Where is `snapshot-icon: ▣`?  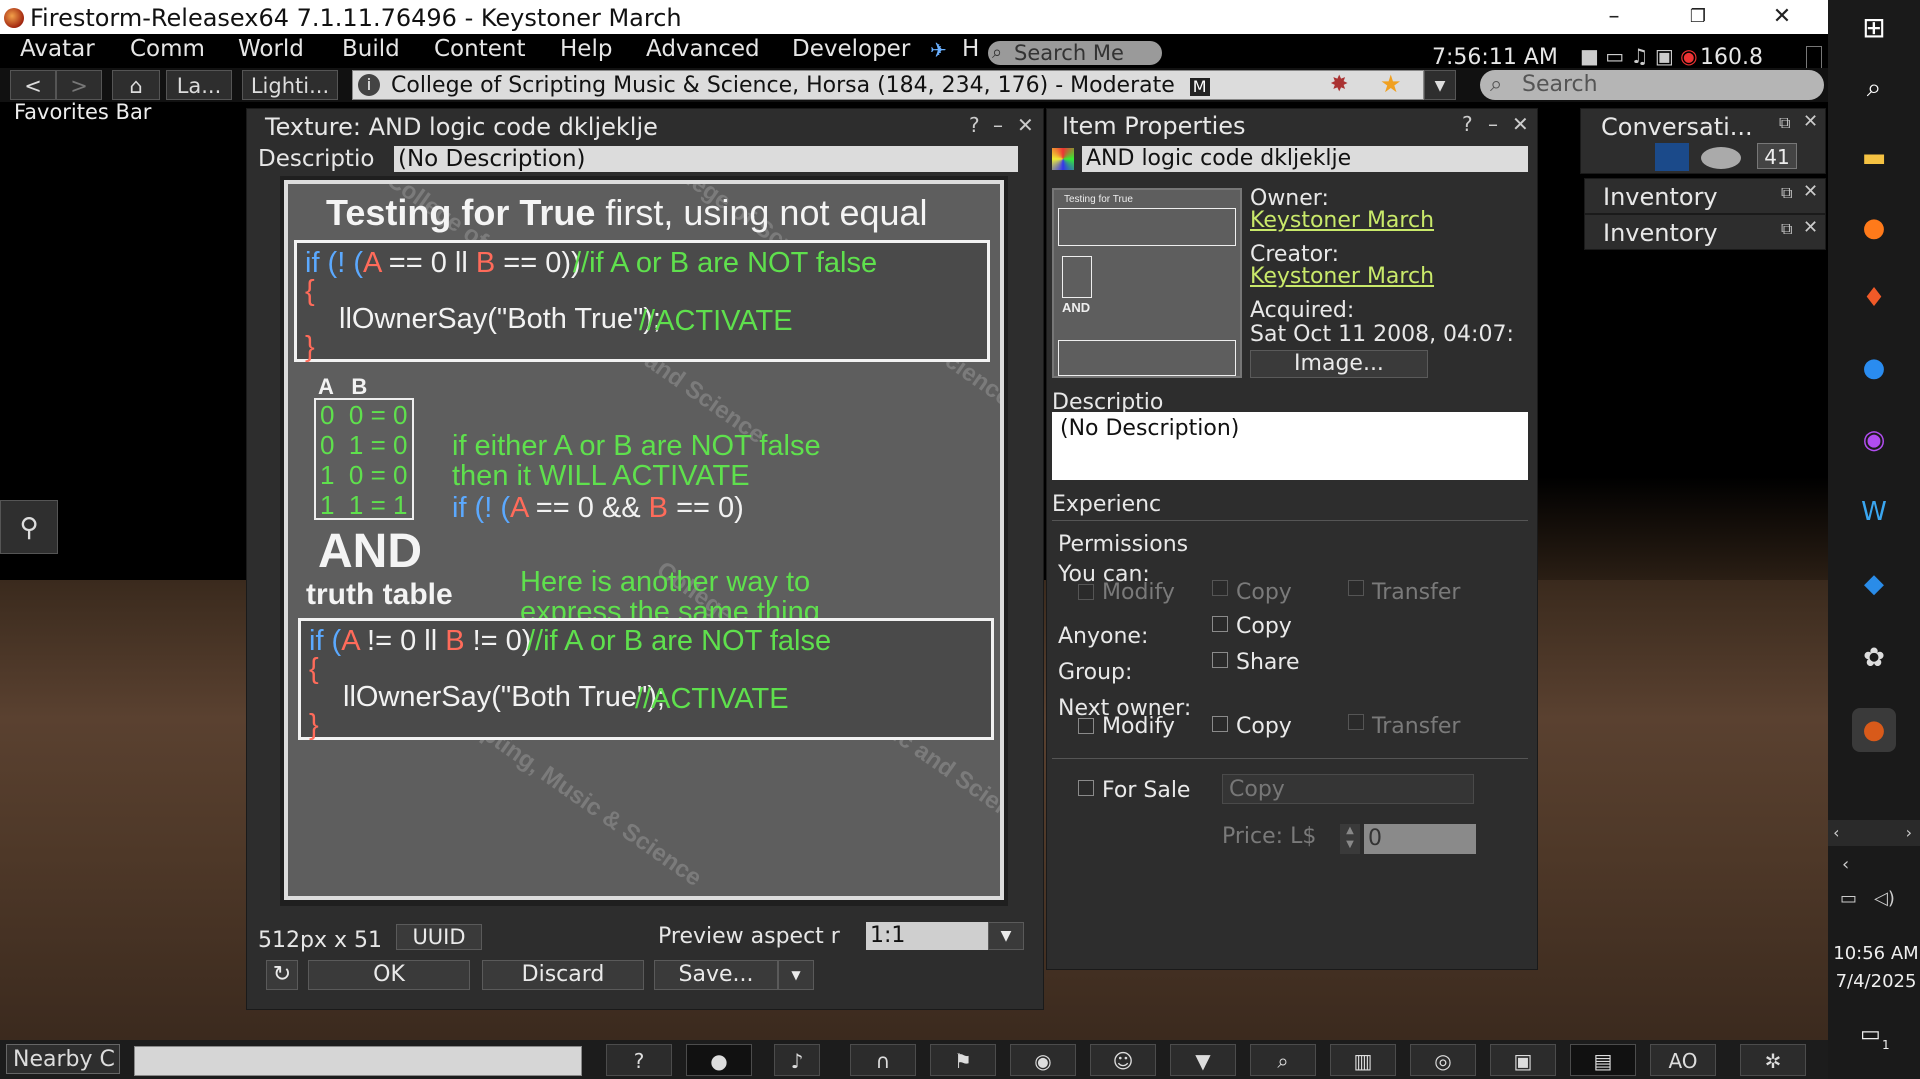 snapshot-icon: ▣ is located at coordinates (1523, 1060).